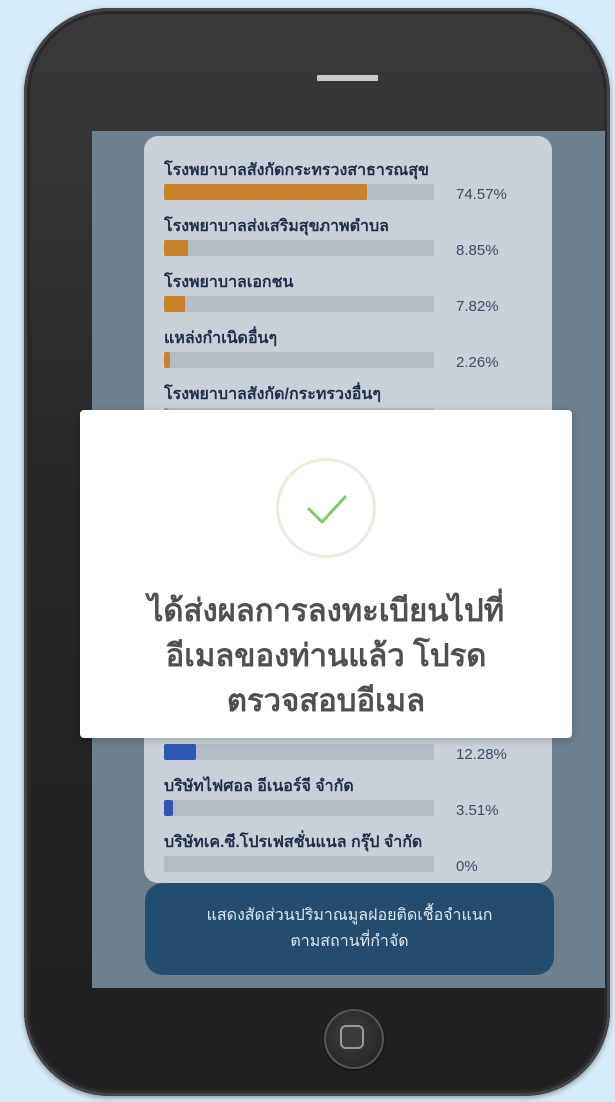 The height and width of the screenshot is (1102, 615). I want to click on check-icon, so click(327, 509).